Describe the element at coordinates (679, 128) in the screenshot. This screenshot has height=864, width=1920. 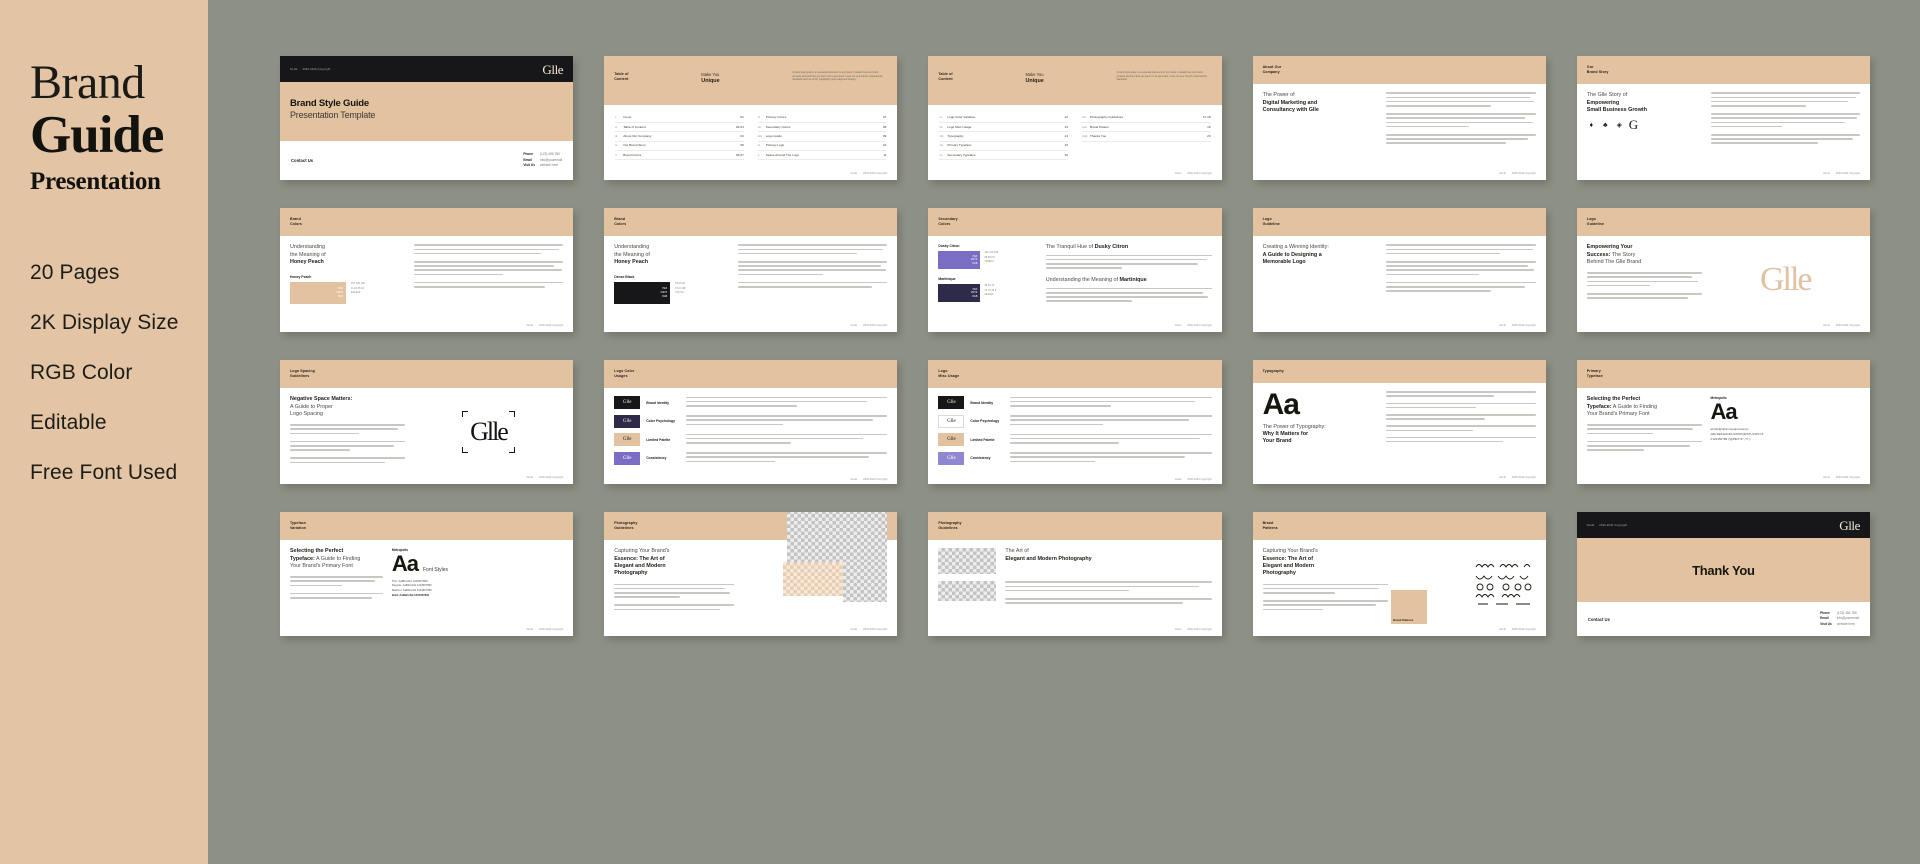
I see `toc-row: ii. Table of Content 02-03` at that location.